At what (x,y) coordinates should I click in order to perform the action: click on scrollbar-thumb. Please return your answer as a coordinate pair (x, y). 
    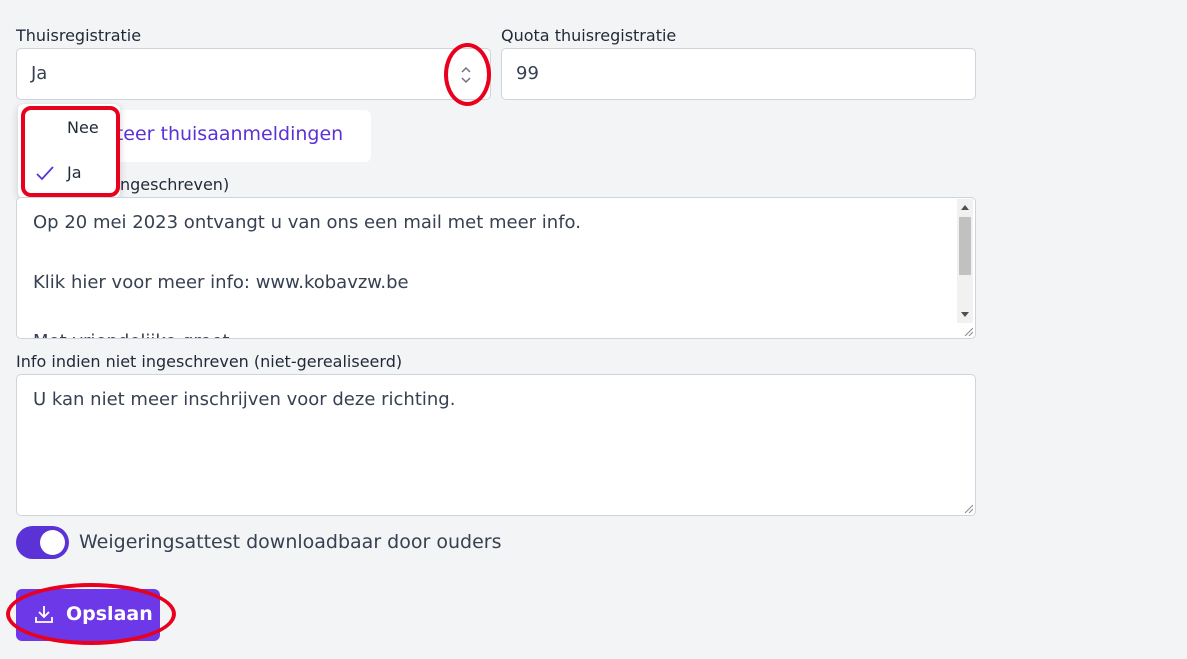
    Looking at the image, I should click on (965, 246).